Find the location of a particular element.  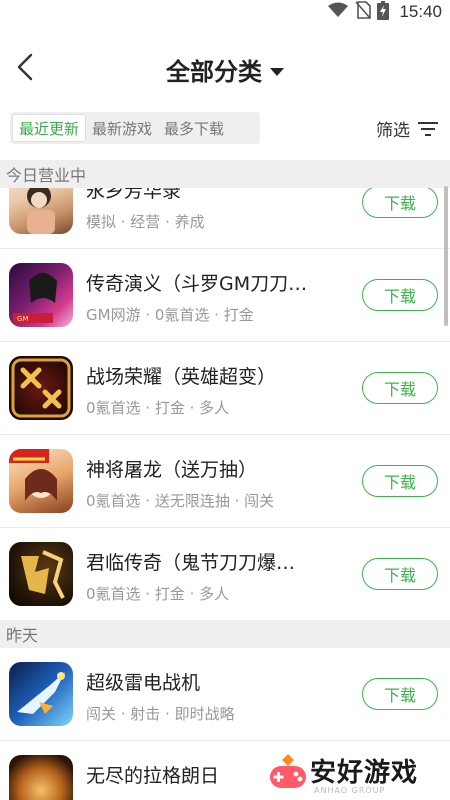

game-title: 神将屠龙（送万抽） is located at coordinates (172, 470).